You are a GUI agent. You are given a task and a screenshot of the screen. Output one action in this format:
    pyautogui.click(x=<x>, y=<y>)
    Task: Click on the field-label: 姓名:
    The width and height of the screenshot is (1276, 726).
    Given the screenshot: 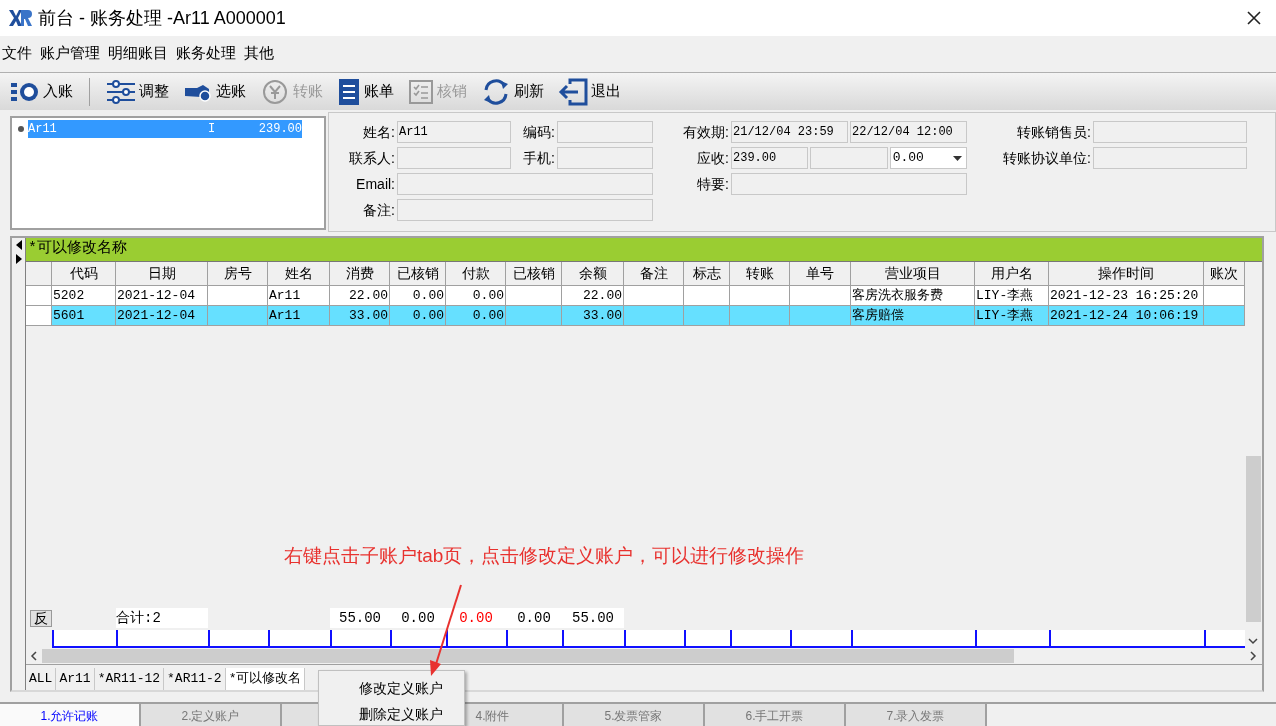 What is the action you would take?
    pyautogui.click(x=379, y=132)
    